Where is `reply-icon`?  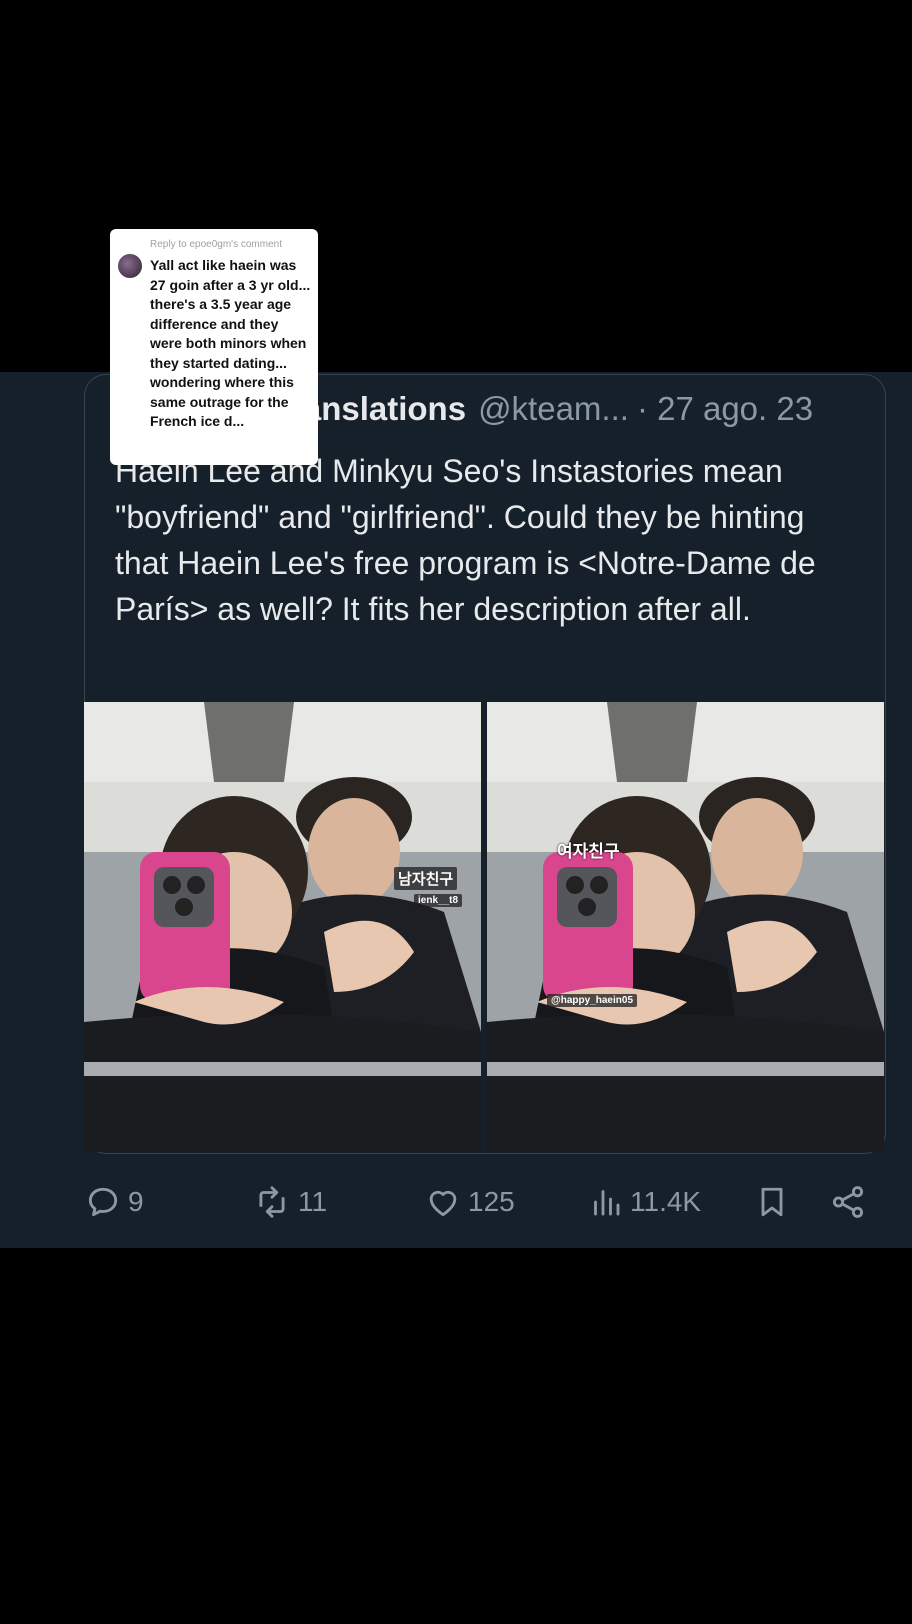 reply-icon is located at coordinates (103, 1202).